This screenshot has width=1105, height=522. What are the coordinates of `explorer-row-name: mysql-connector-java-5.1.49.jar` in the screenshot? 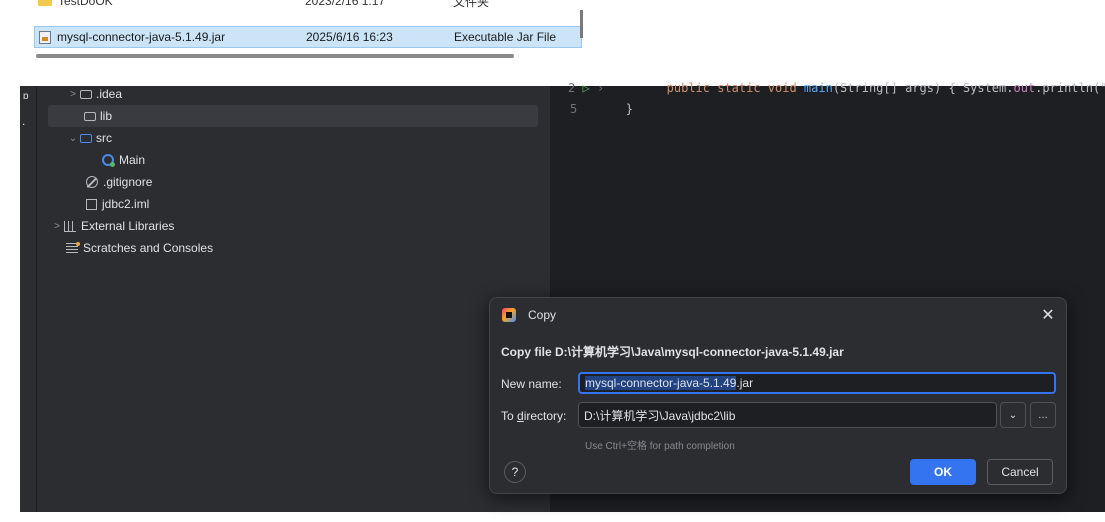 It's located at (141, 37).